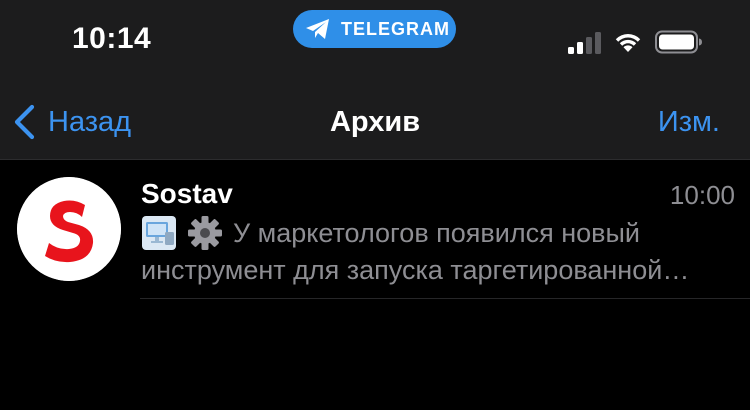 The width and height of the screenshot is (750, 410). What do you see at coordinates (628, 43) in the screenshot?
I see `wifi-icon` at bounding box center [628, 43].